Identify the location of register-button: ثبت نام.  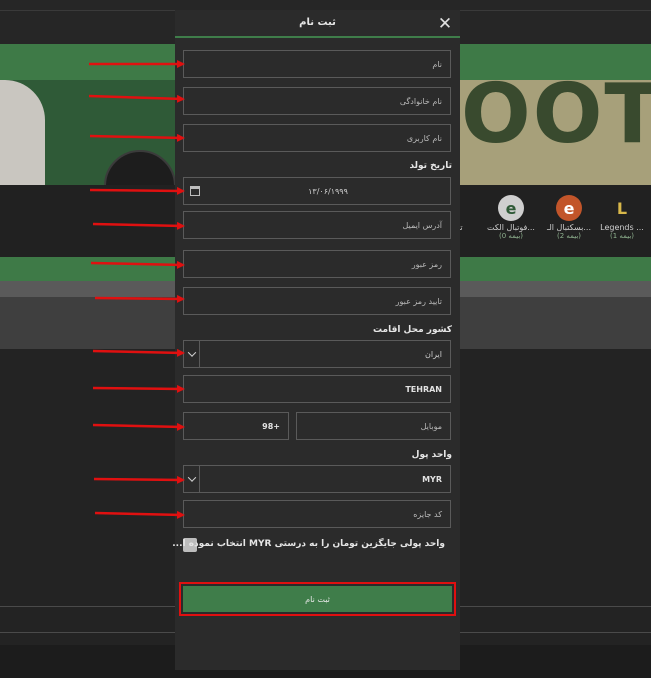
(317, 599).